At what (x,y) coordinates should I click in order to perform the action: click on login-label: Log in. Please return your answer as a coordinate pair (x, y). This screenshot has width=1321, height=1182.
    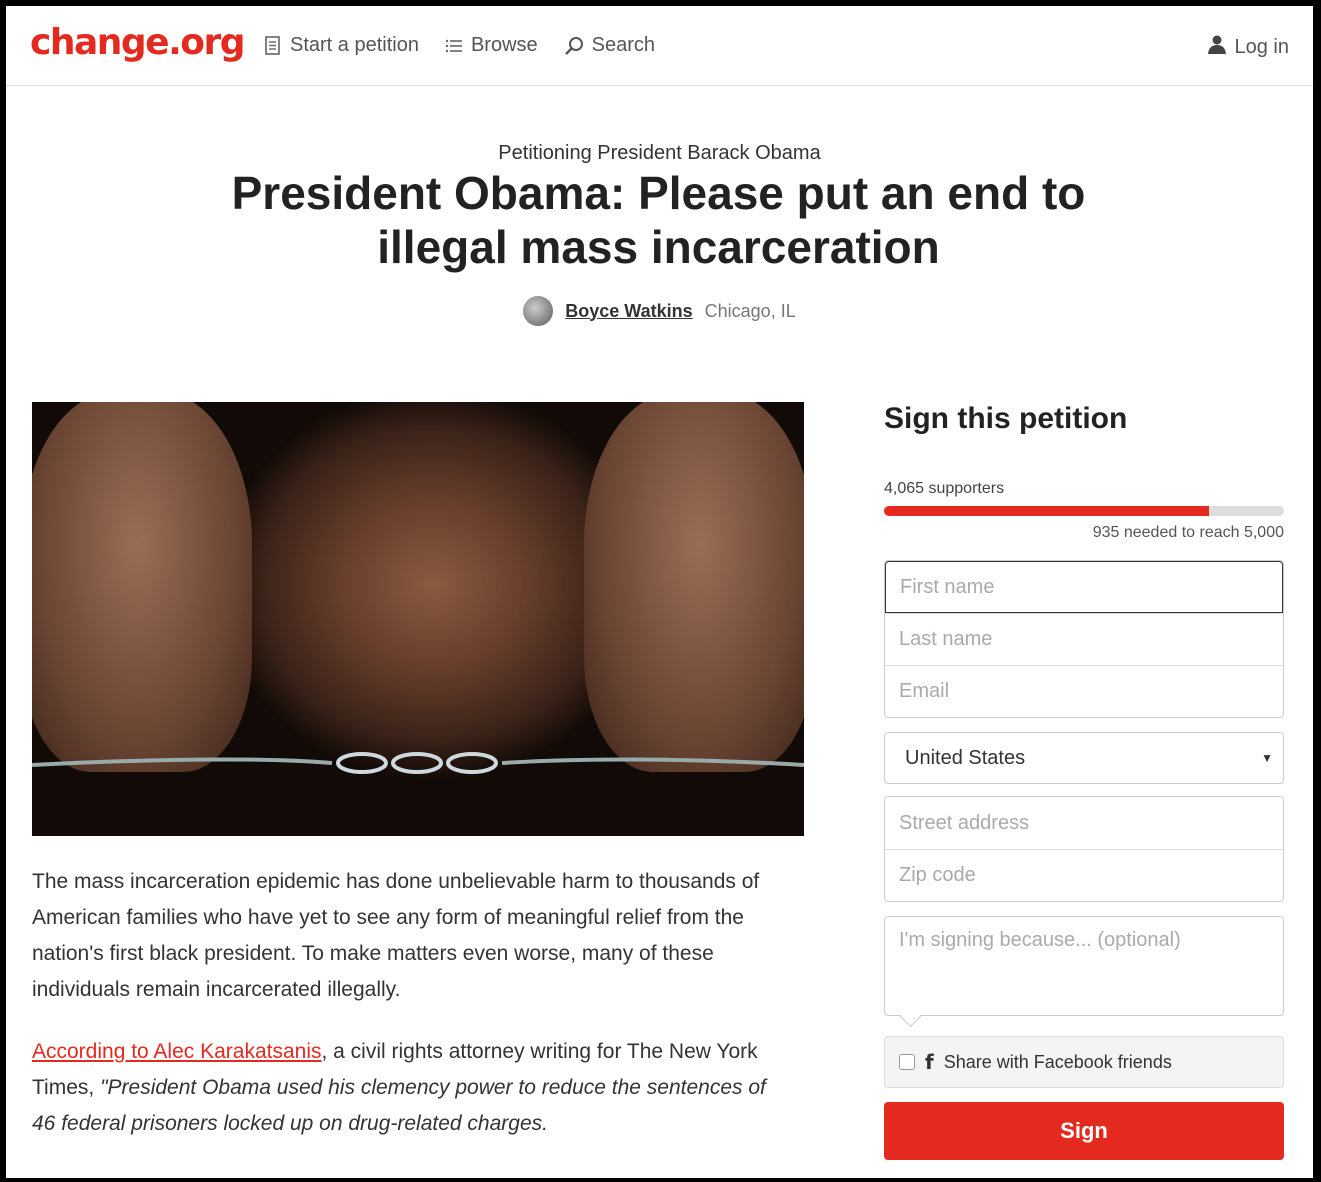
    Looking at the image, I should click on (1262, 46).